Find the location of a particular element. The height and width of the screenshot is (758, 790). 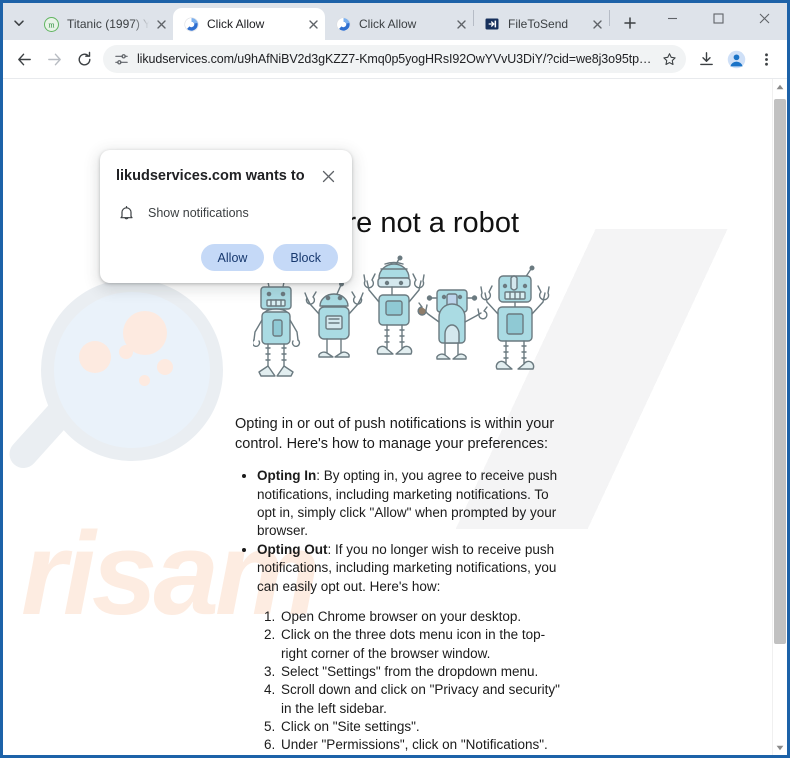

tab-titanic-1997-yify: m Titanic (1997) YIFY - is located at coordinates (103, 24).